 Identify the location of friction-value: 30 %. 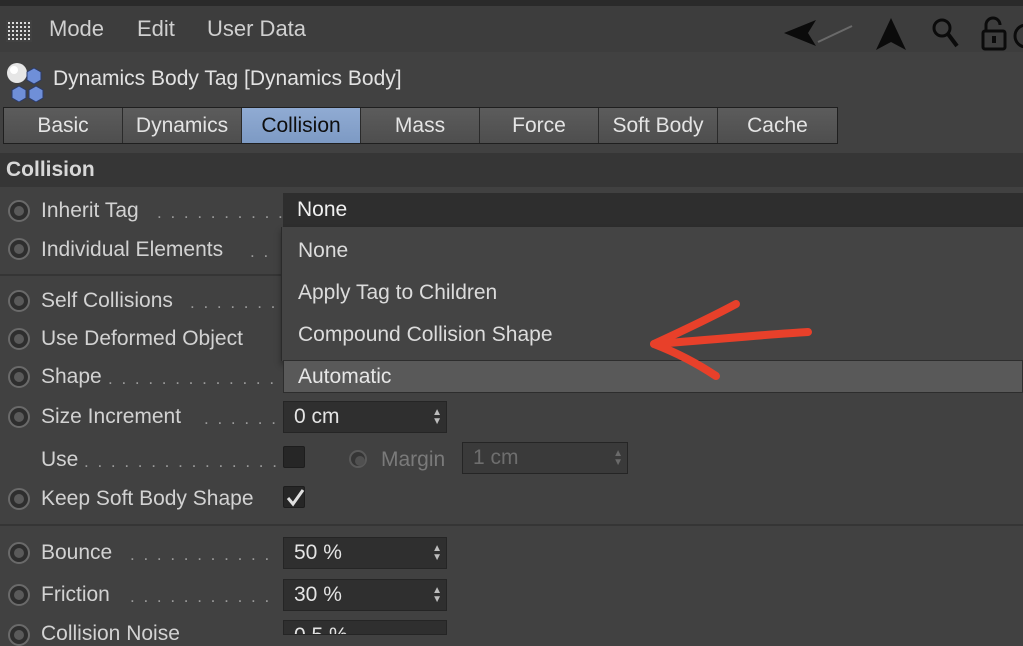
(318, 594).